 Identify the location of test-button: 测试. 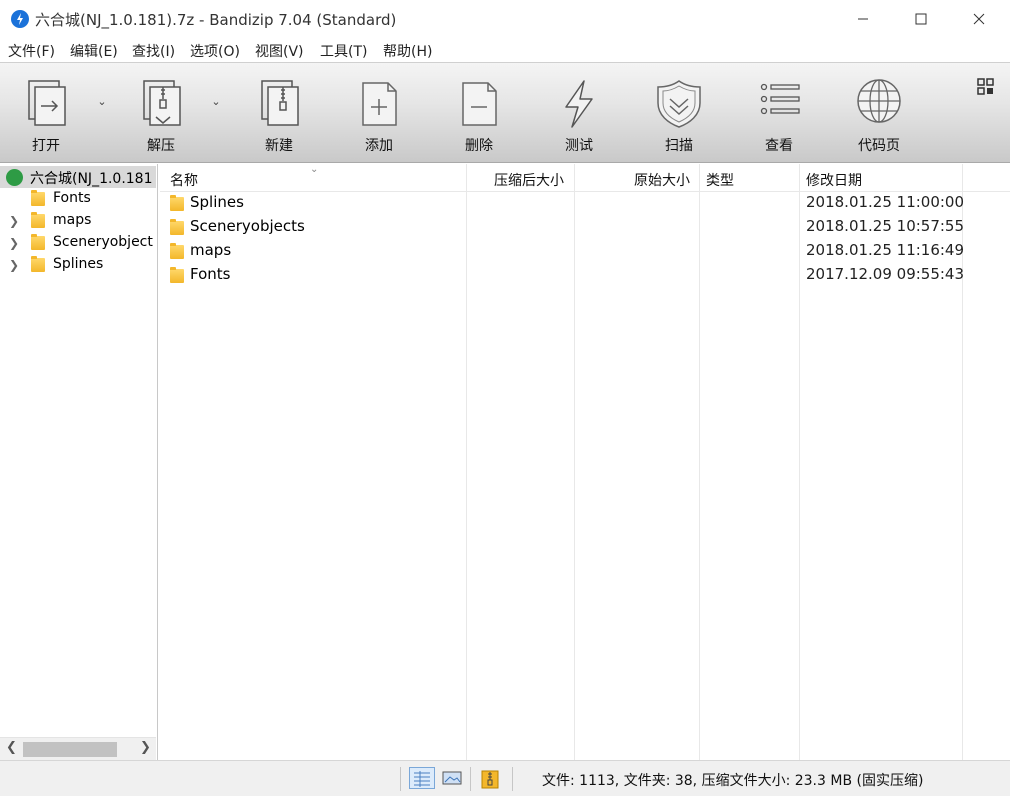
(579, 113).